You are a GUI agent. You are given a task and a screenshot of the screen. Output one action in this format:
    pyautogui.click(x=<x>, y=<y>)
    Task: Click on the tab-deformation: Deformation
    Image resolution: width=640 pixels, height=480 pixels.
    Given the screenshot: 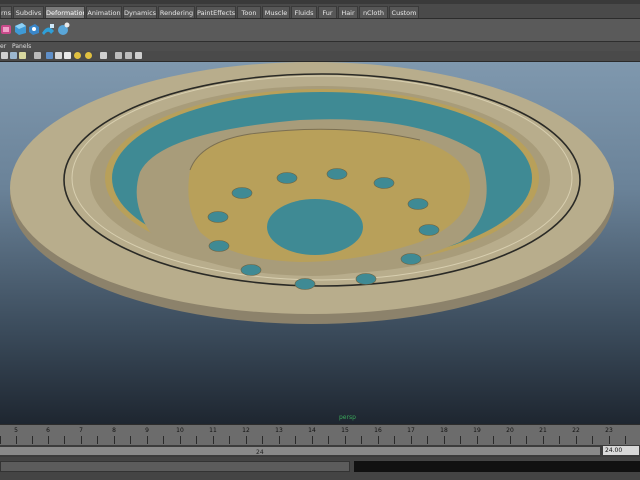 What is the action you would take?
    pyautogui.click(x=65, y=12)
    